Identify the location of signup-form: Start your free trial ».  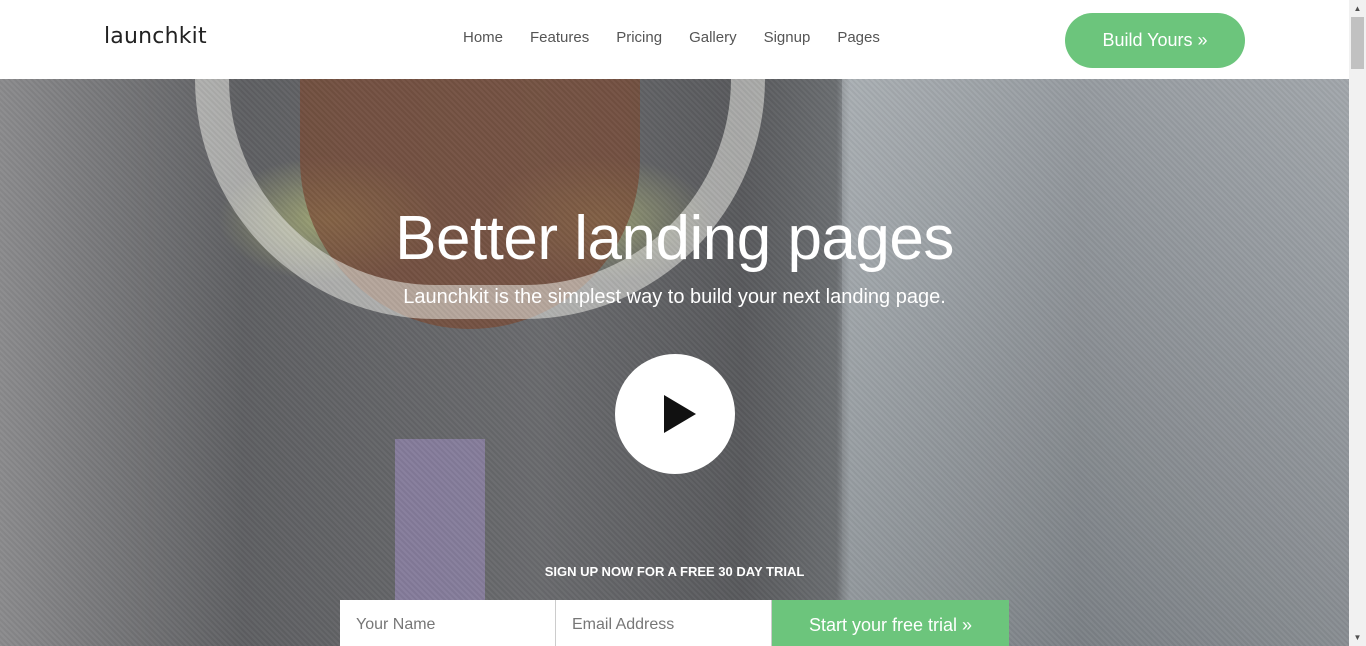
(674, 623).